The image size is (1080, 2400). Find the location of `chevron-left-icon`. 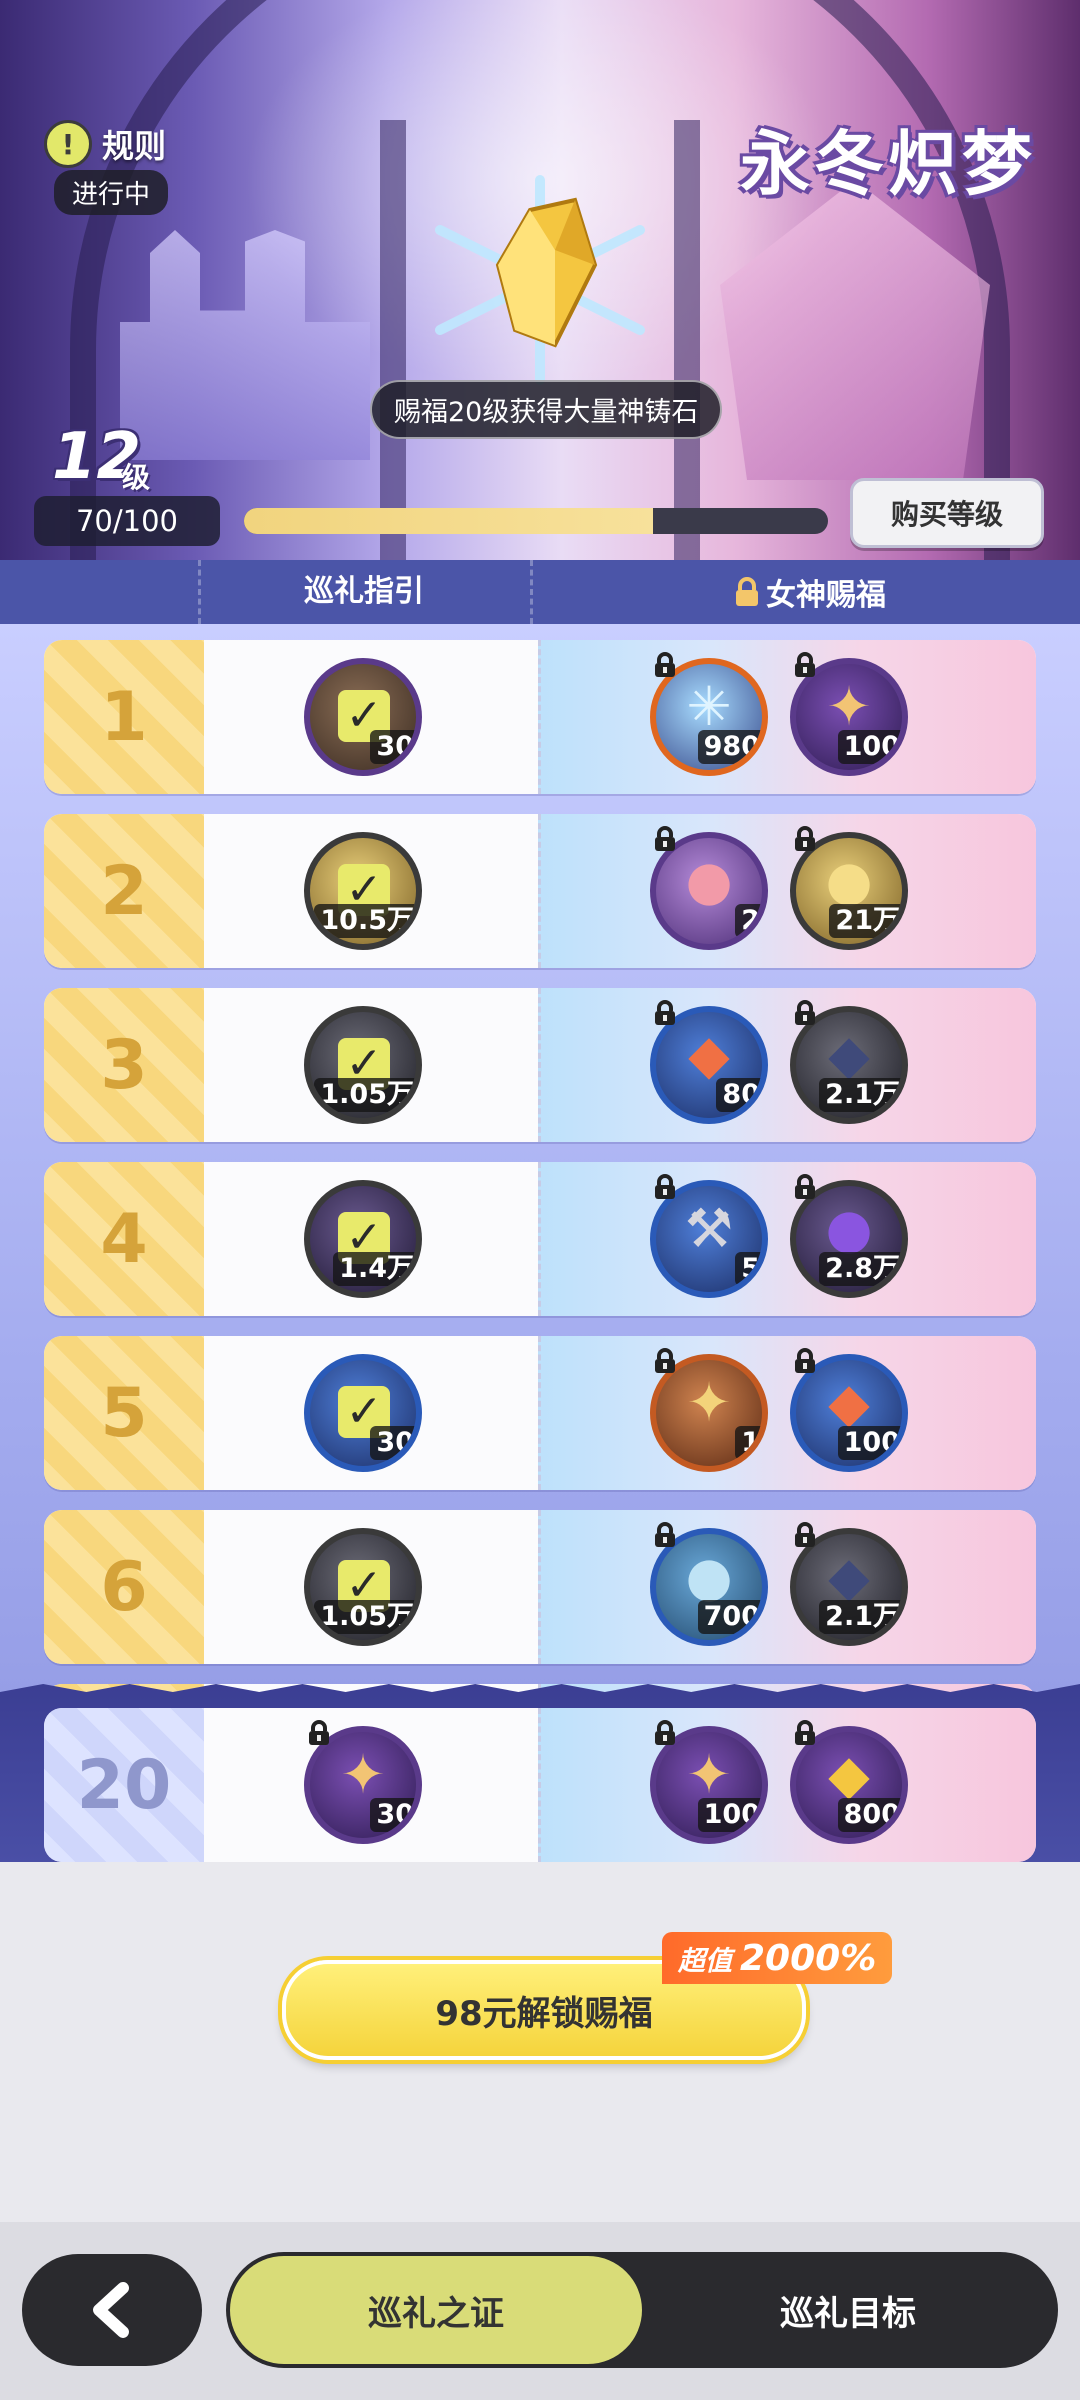

chevron-left-icon is located at coordinates (111, 2310).